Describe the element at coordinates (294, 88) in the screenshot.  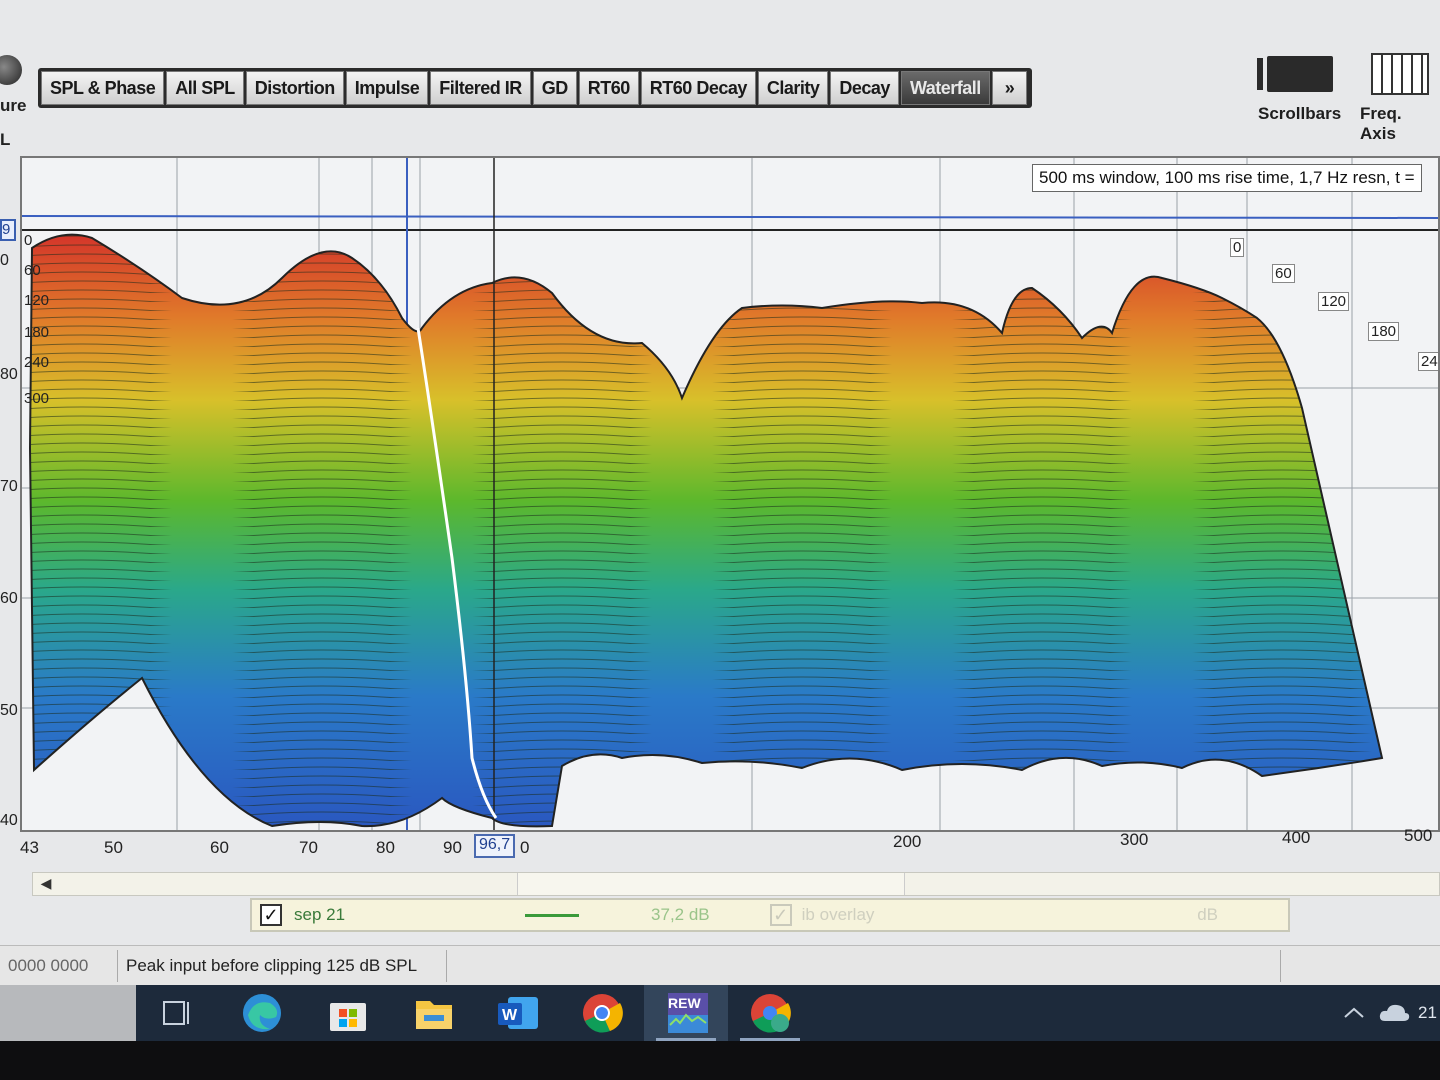
I see `tab-distortion: Distortion` at that location.